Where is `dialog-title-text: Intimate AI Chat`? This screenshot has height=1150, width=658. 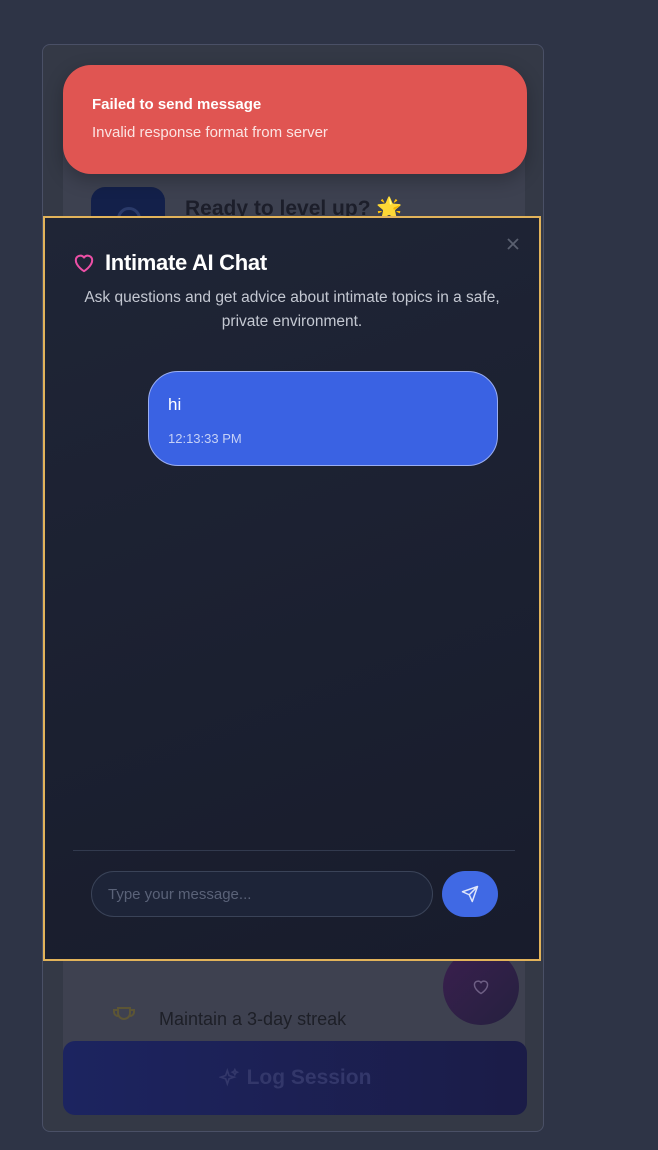 dialog-title-text: Intimate AI Chat is located at coordinates (186, 262).